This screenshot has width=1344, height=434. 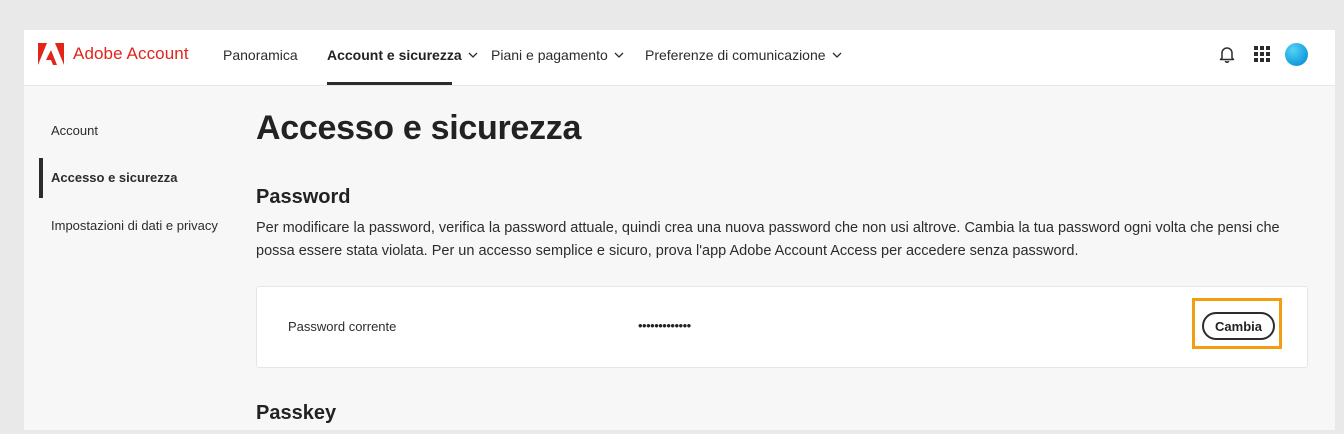 I want to click on apps-grid-icon, so click(x=1262, y=54).